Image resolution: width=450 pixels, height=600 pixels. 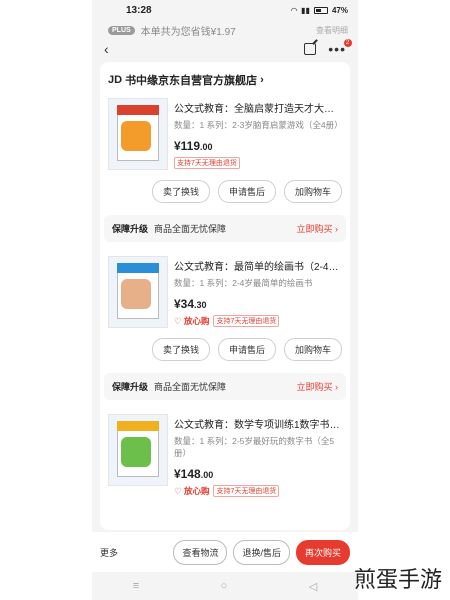 I want to click on edit-icon, so click(x=310, y=49).